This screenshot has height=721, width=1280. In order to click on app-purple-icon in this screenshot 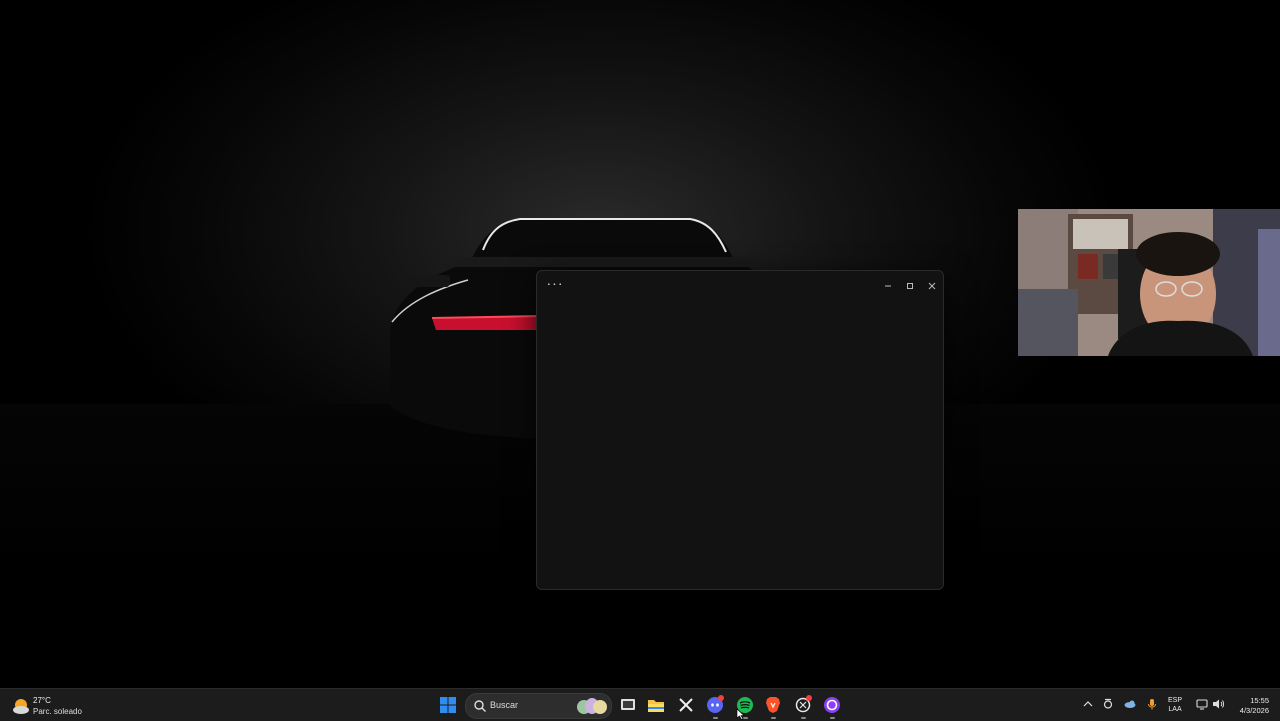, I will do `click(832, 705)`.